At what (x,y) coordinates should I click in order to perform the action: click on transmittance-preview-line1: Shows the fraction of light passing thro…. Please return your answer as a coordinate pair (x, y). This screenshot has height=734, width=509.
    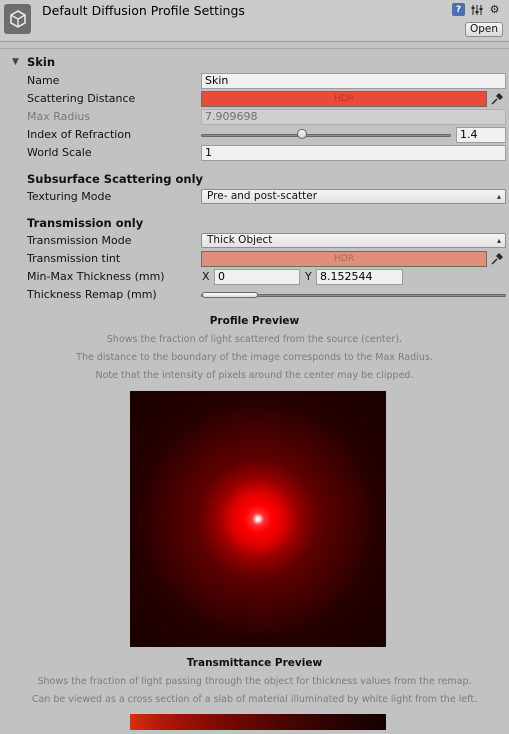
    Looking at the image, I should click on (254, 681).